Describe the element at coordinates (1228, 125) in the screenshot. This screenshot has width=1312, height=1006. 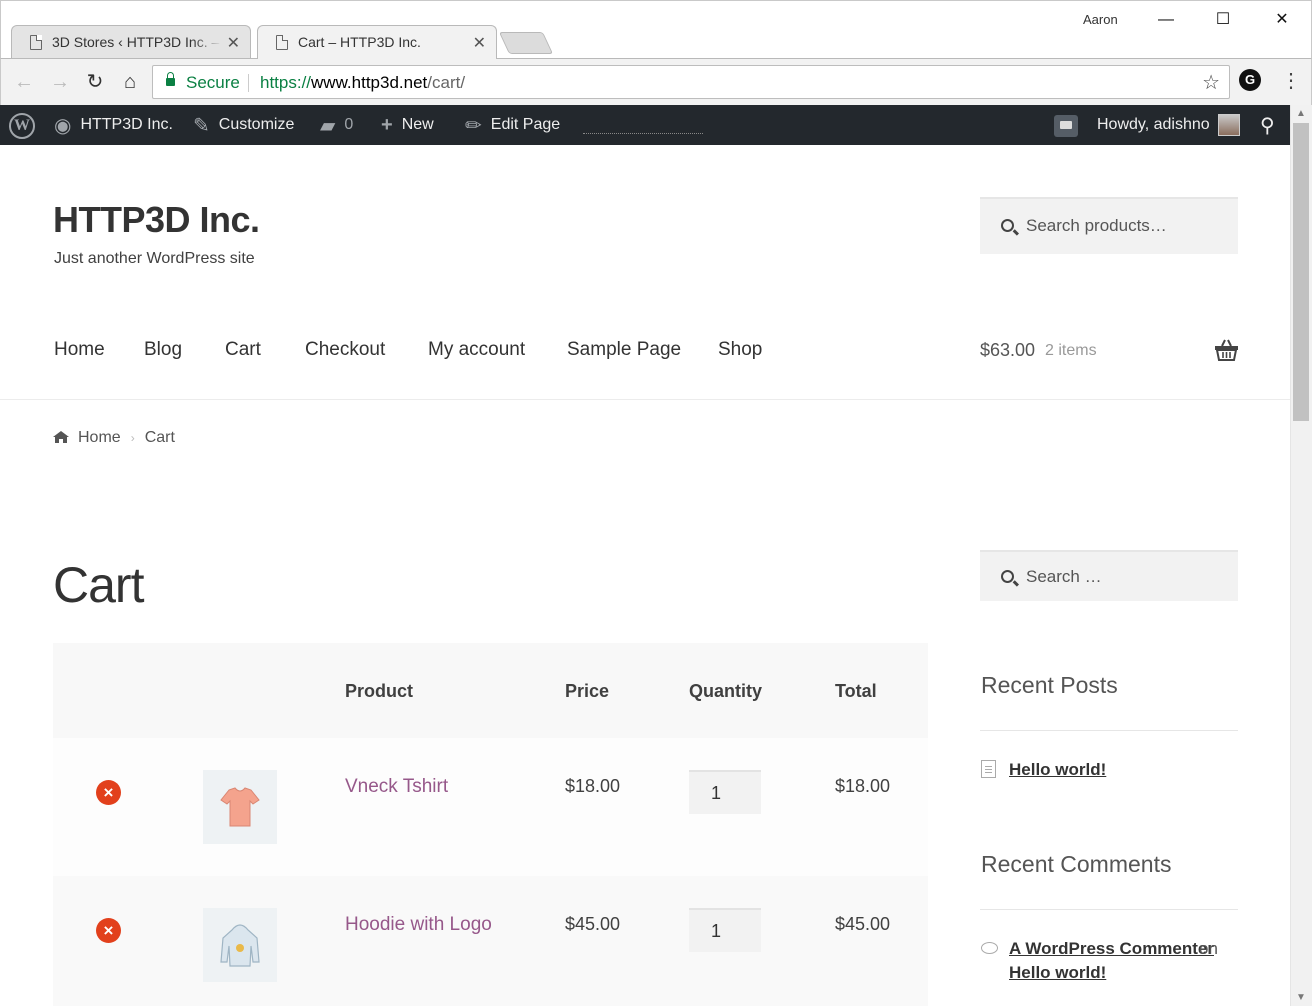
I see `avatar` at that location.